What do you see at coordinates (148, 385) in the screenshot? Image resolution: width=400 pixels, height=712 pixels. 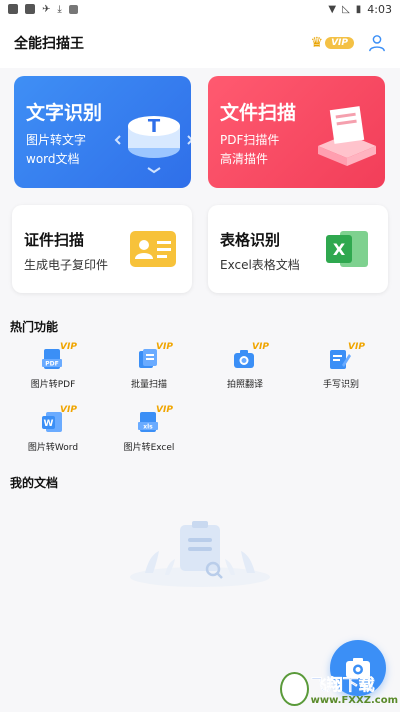 I see `function-label: 批量扫描` at bounding box center [148, 385].